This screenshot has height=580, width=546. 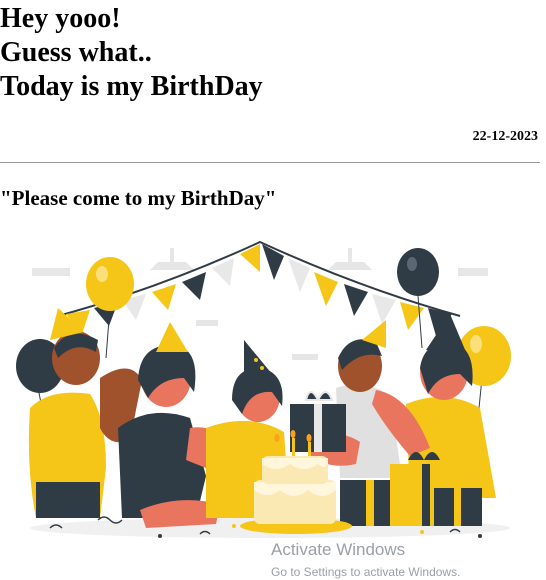 I want to click on headline-line-2: Guess what.., so click(x=76, y=52).